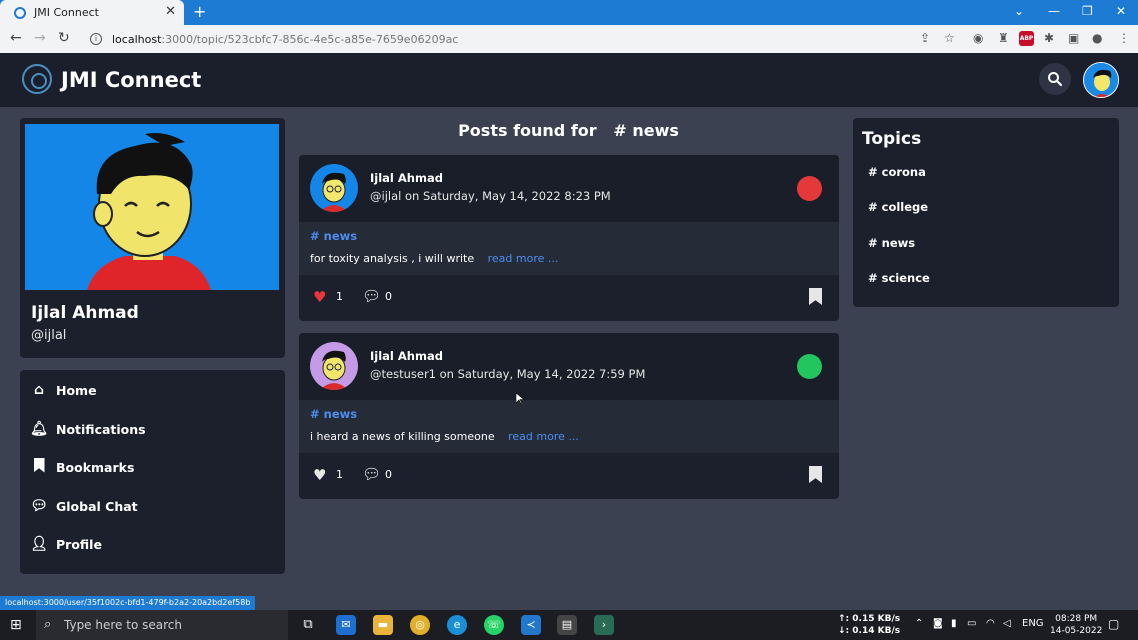  Describe the element at coordinates (199, 11) in the screenshot. I see `new-tab-icon: +` at that location.